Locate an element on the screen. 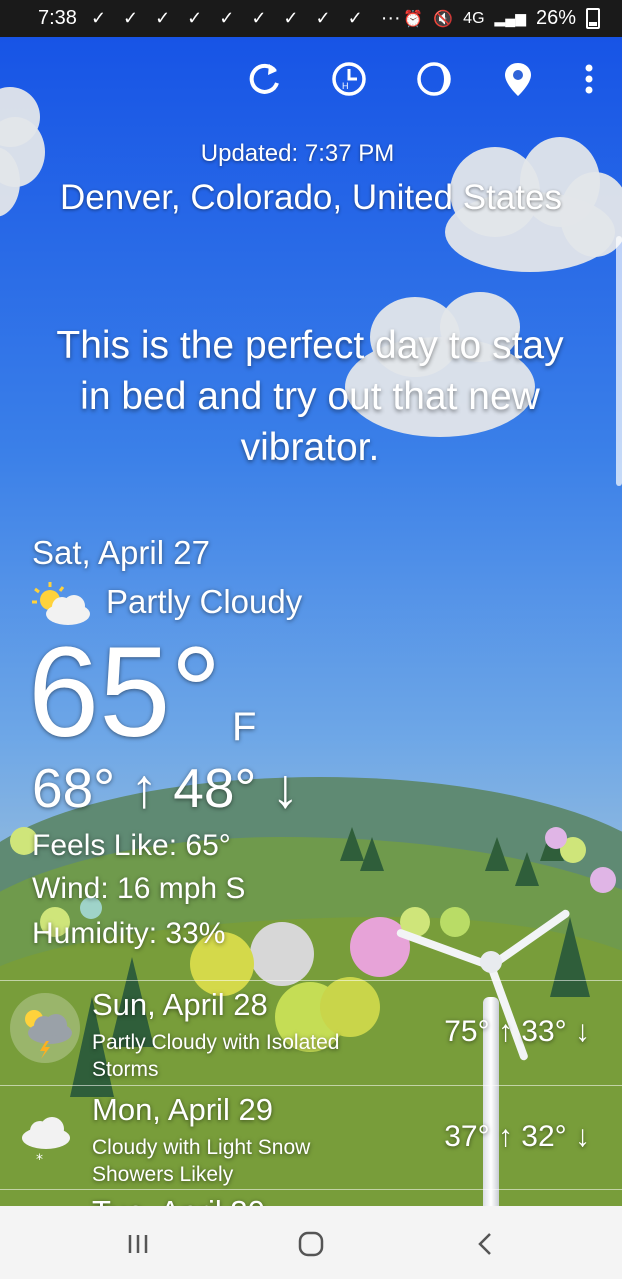 The height and width of the screenshot is (1279, 622). current-condition: Partly Cloudy is located at coordinates (204, 601).